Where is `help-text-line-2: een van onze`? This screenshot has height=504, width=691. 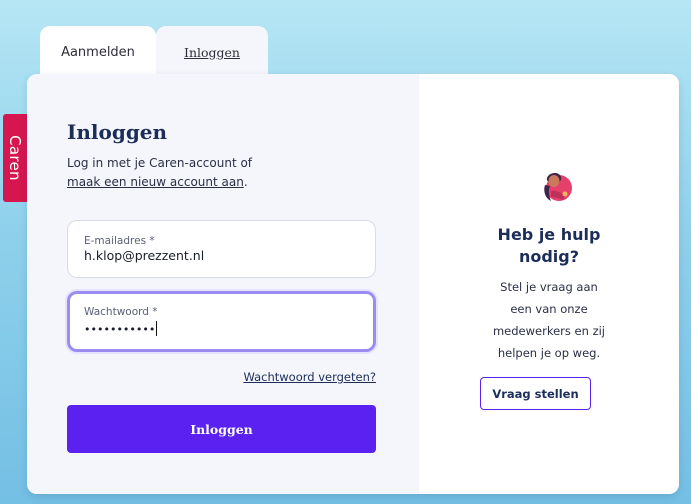
help-text-line-2: een van onze is located at coordinates (549, 309).